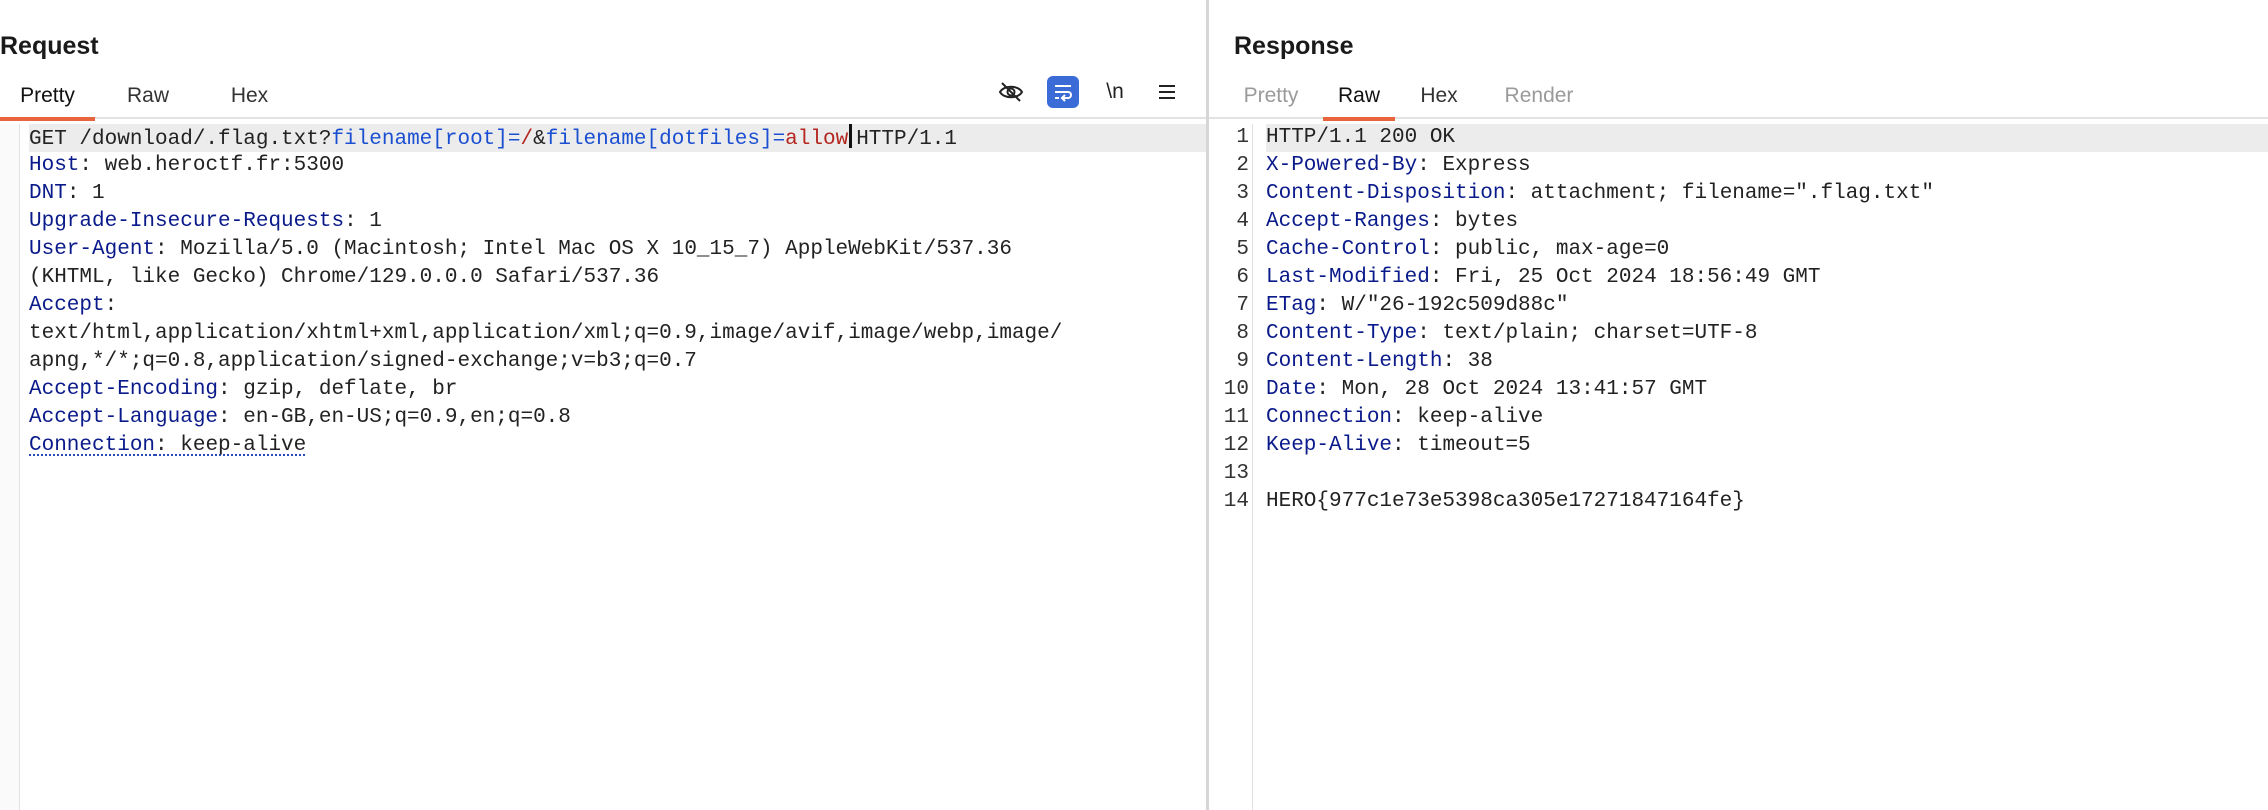 The image size is (2268, 810). I want to click on line-number: 1, so click(1242, 137).